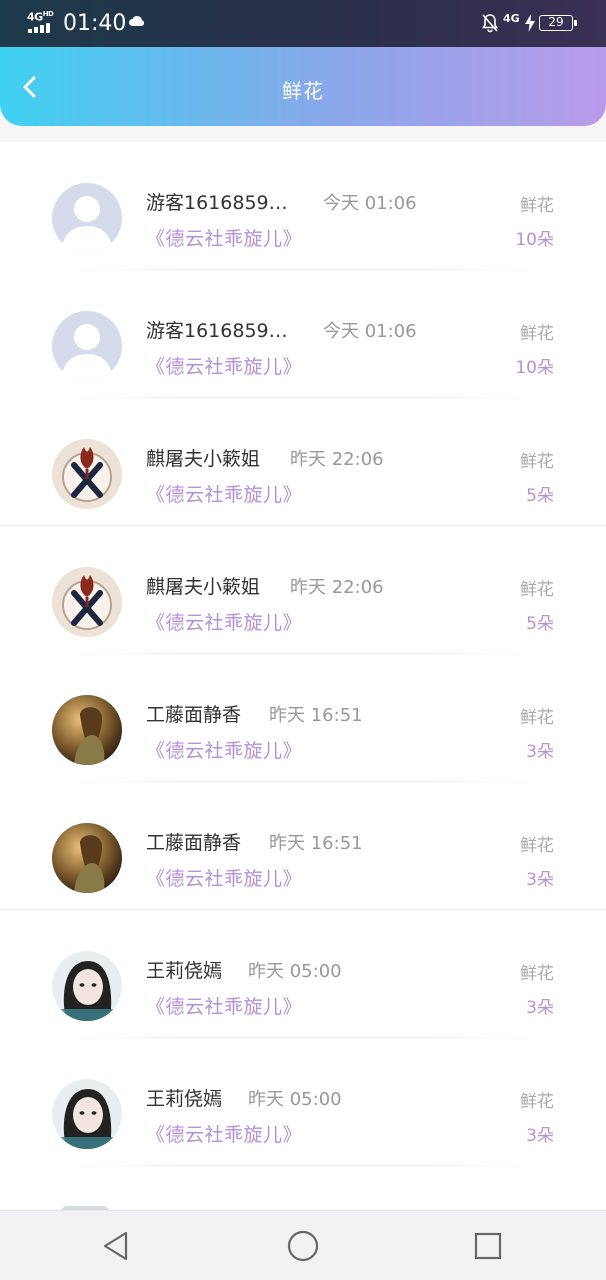 This screenshot has width=606, height=1280. What do you see at coordinates (490, 23) in the screenshot?
I see `mute-bell-icon` at bounding box center [490, 23].